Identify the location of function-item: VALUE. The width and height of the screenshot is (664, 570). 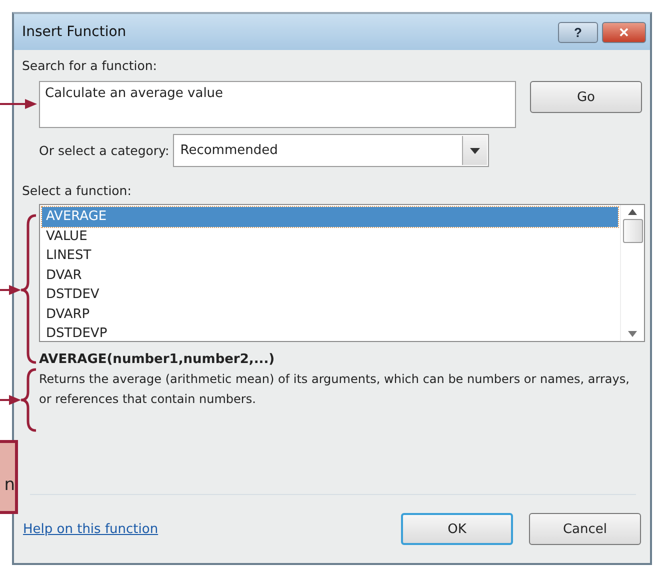
(330, 236).